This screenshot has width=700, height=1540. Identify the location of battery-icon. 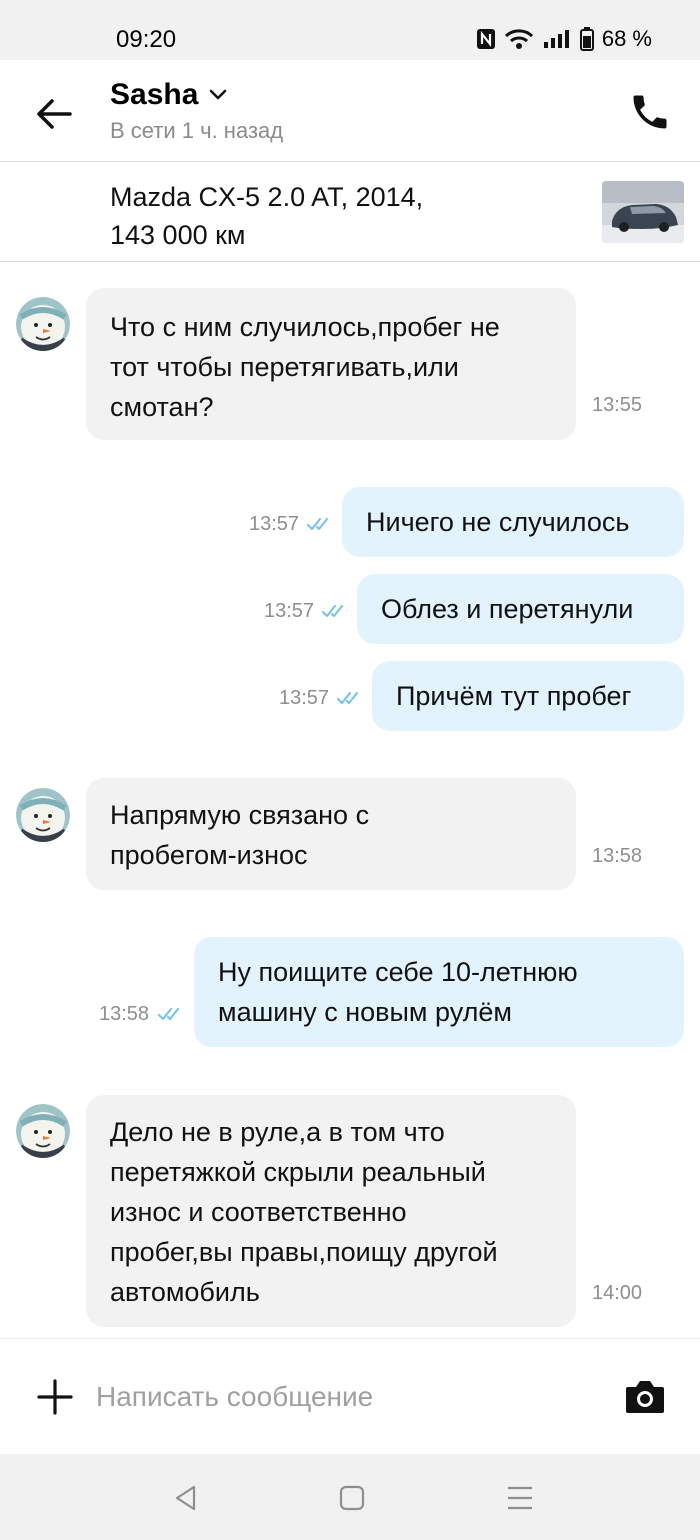
(586, 39).